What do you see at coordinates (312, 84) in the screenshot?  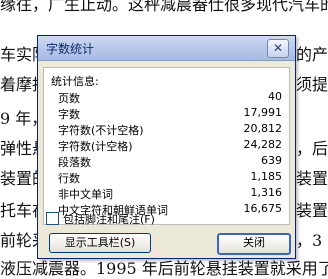 I see `document-line-fragment: 须提` at bounding box center [312, 84].